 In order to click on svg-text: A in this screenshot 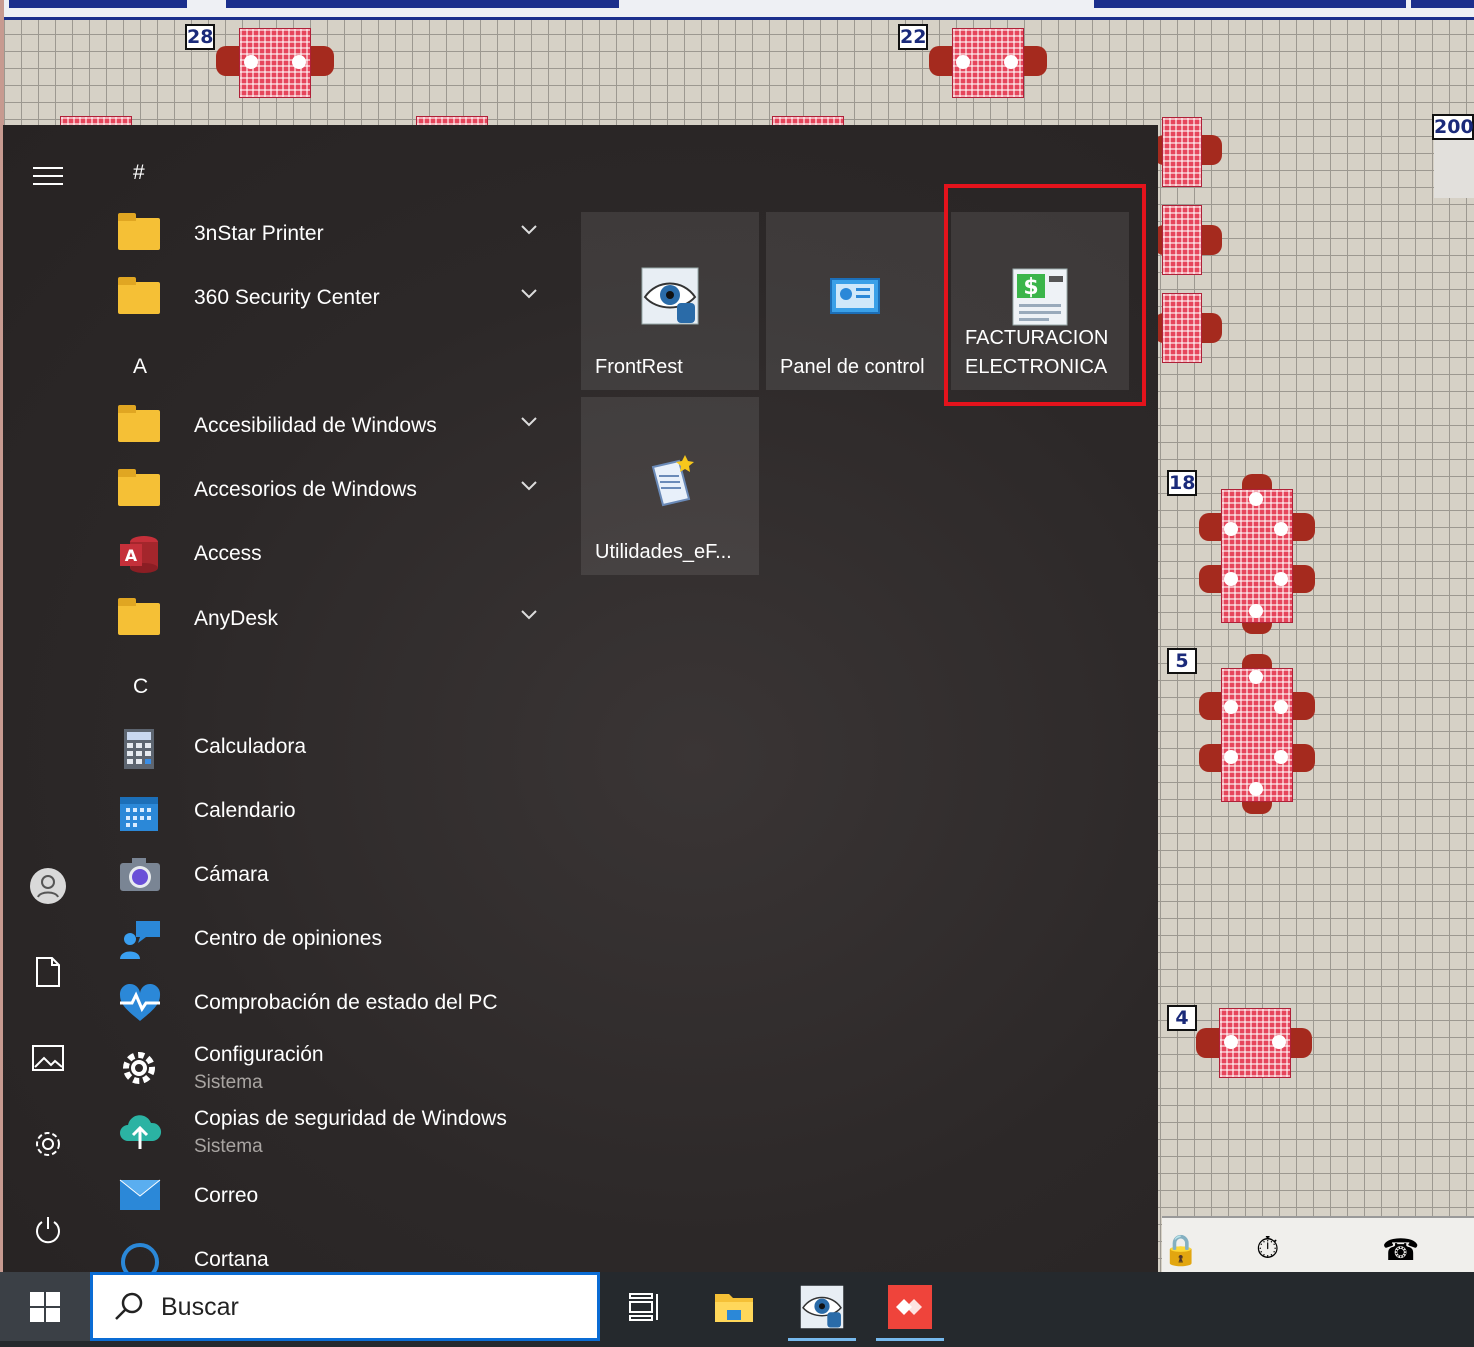, I will do `click(131, 555)`.